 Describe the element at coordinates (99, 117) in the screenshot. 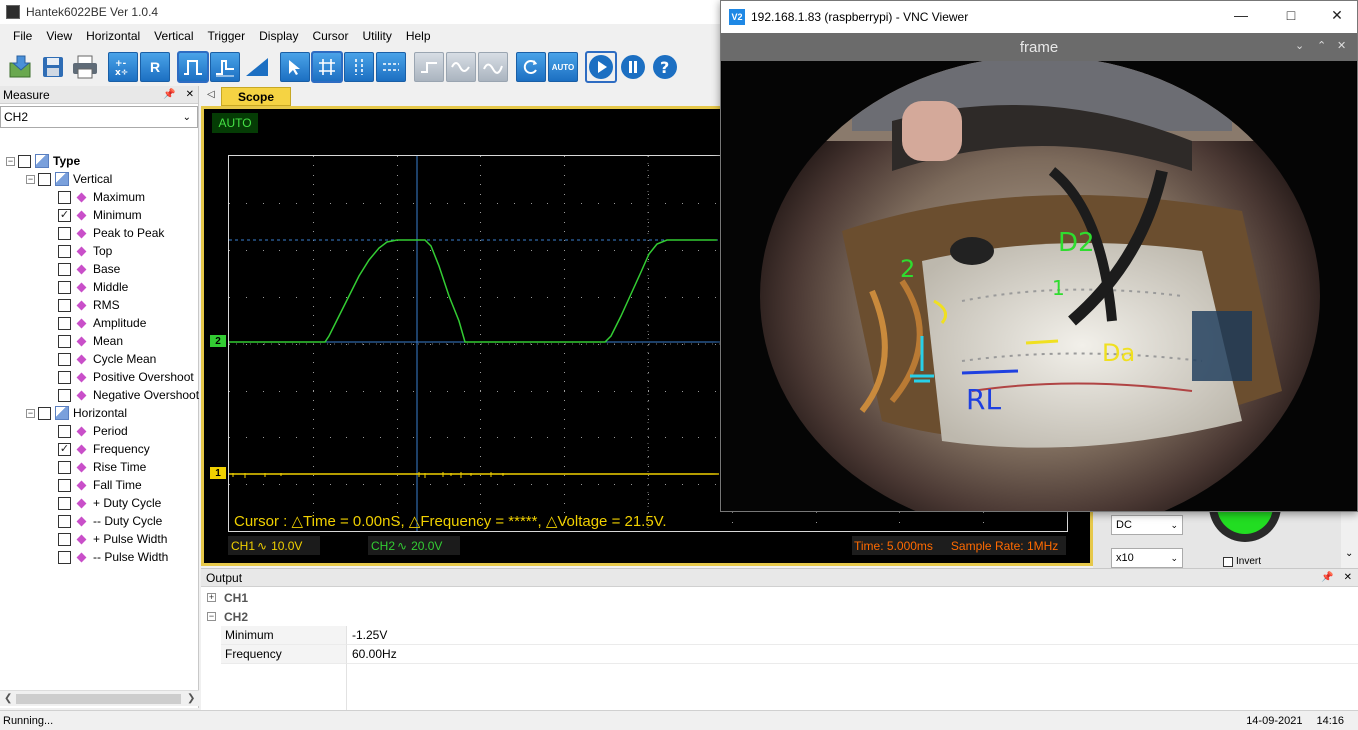

I see `measure-channel-select: CH2 ⌄` at that location.